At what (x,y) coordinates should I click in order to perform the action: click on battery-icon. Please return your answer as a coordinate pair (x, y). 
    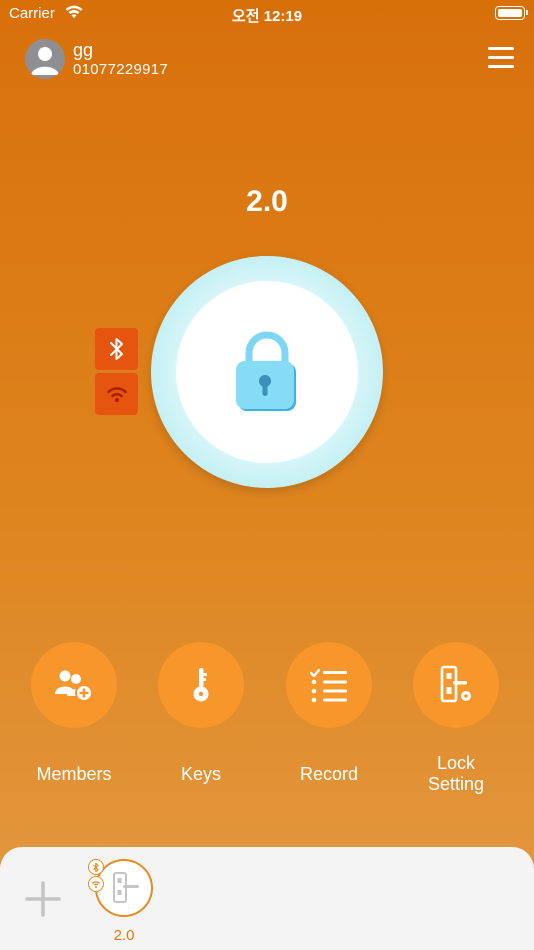
    Looking at the image, I should click on (511, 13).